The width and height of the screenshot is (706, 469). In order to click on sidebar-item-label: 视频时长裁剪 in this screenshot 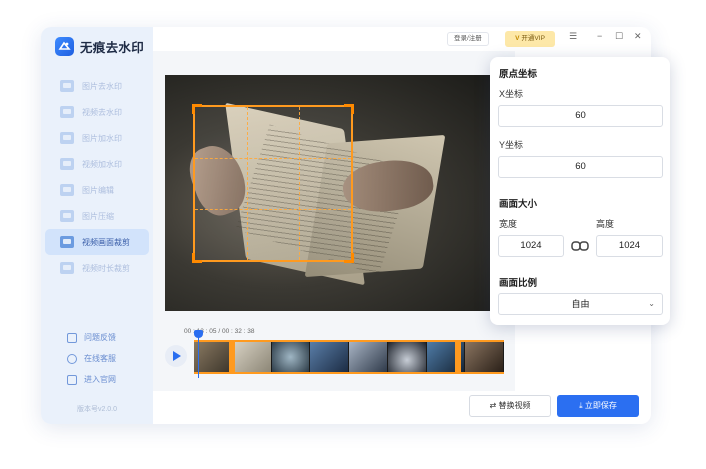, I will do `click(106, 268)`.